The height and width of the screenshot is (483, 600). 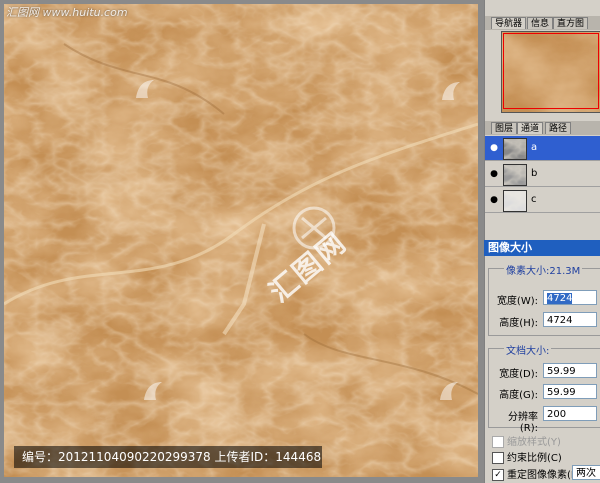 What do you see at coordinates (517, 301) in the screenshot?
I see `pixel-width-label: 宽度(W):` at bounding box center [517, 301].